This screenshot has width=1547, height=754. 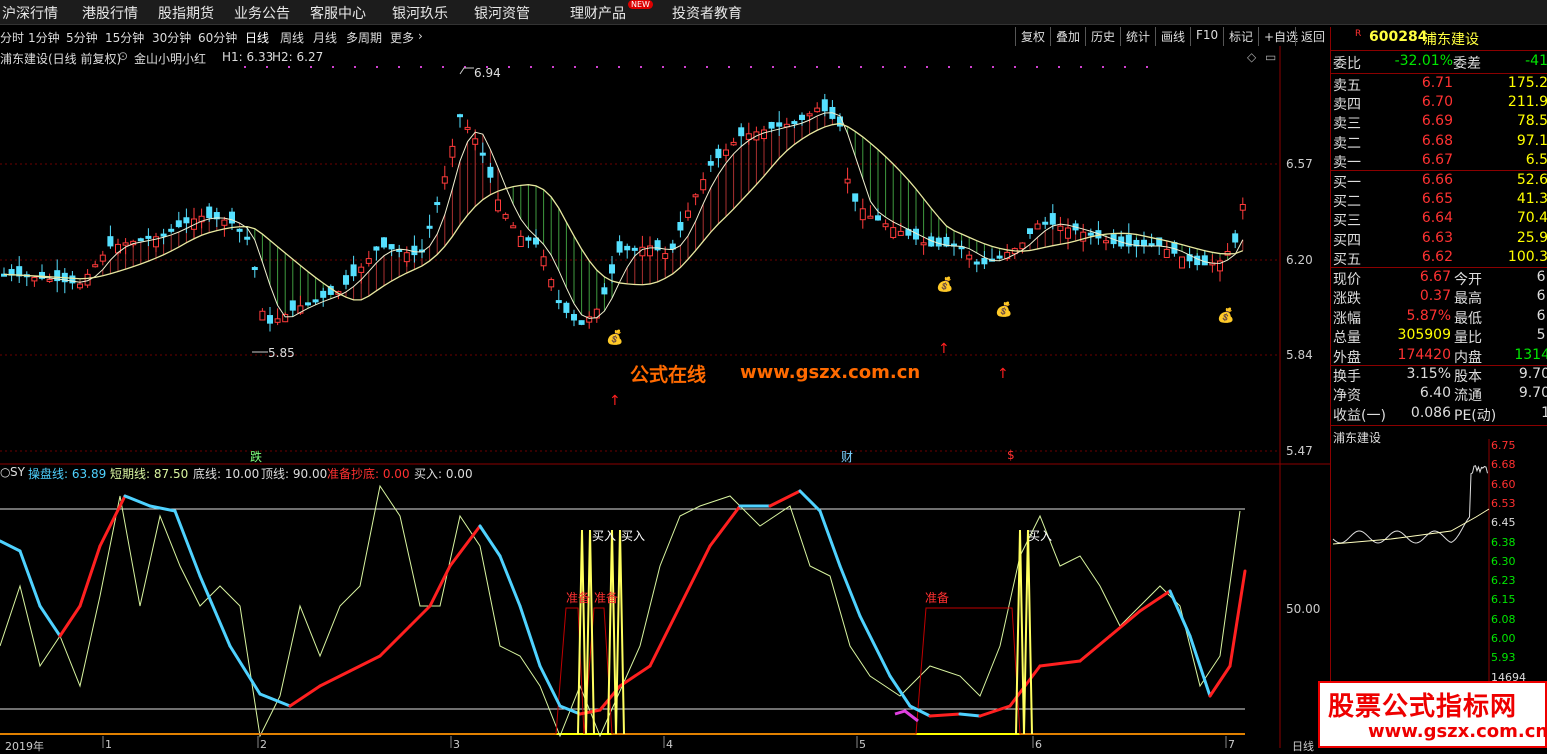 I want to click on tab-ganggu: 港股行情, so click(x=110, y=13).